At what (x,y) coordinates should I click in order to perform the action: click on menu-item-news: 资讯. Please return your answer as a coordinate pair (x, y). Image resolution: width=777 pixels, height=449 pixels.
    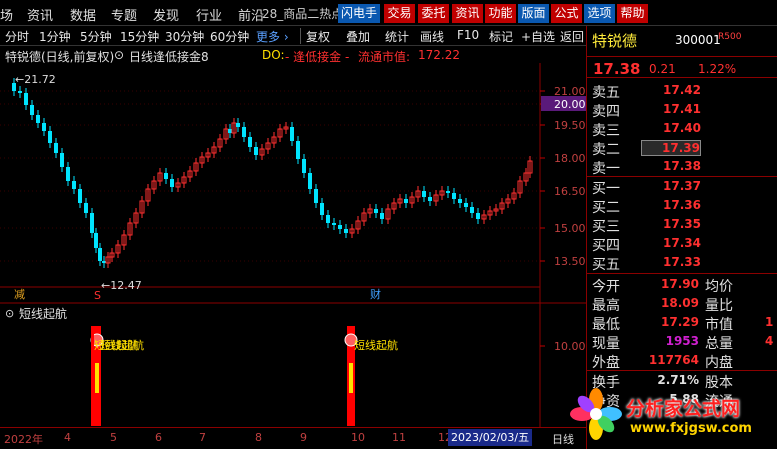
    Looking at the image, I should click on (40, 14).